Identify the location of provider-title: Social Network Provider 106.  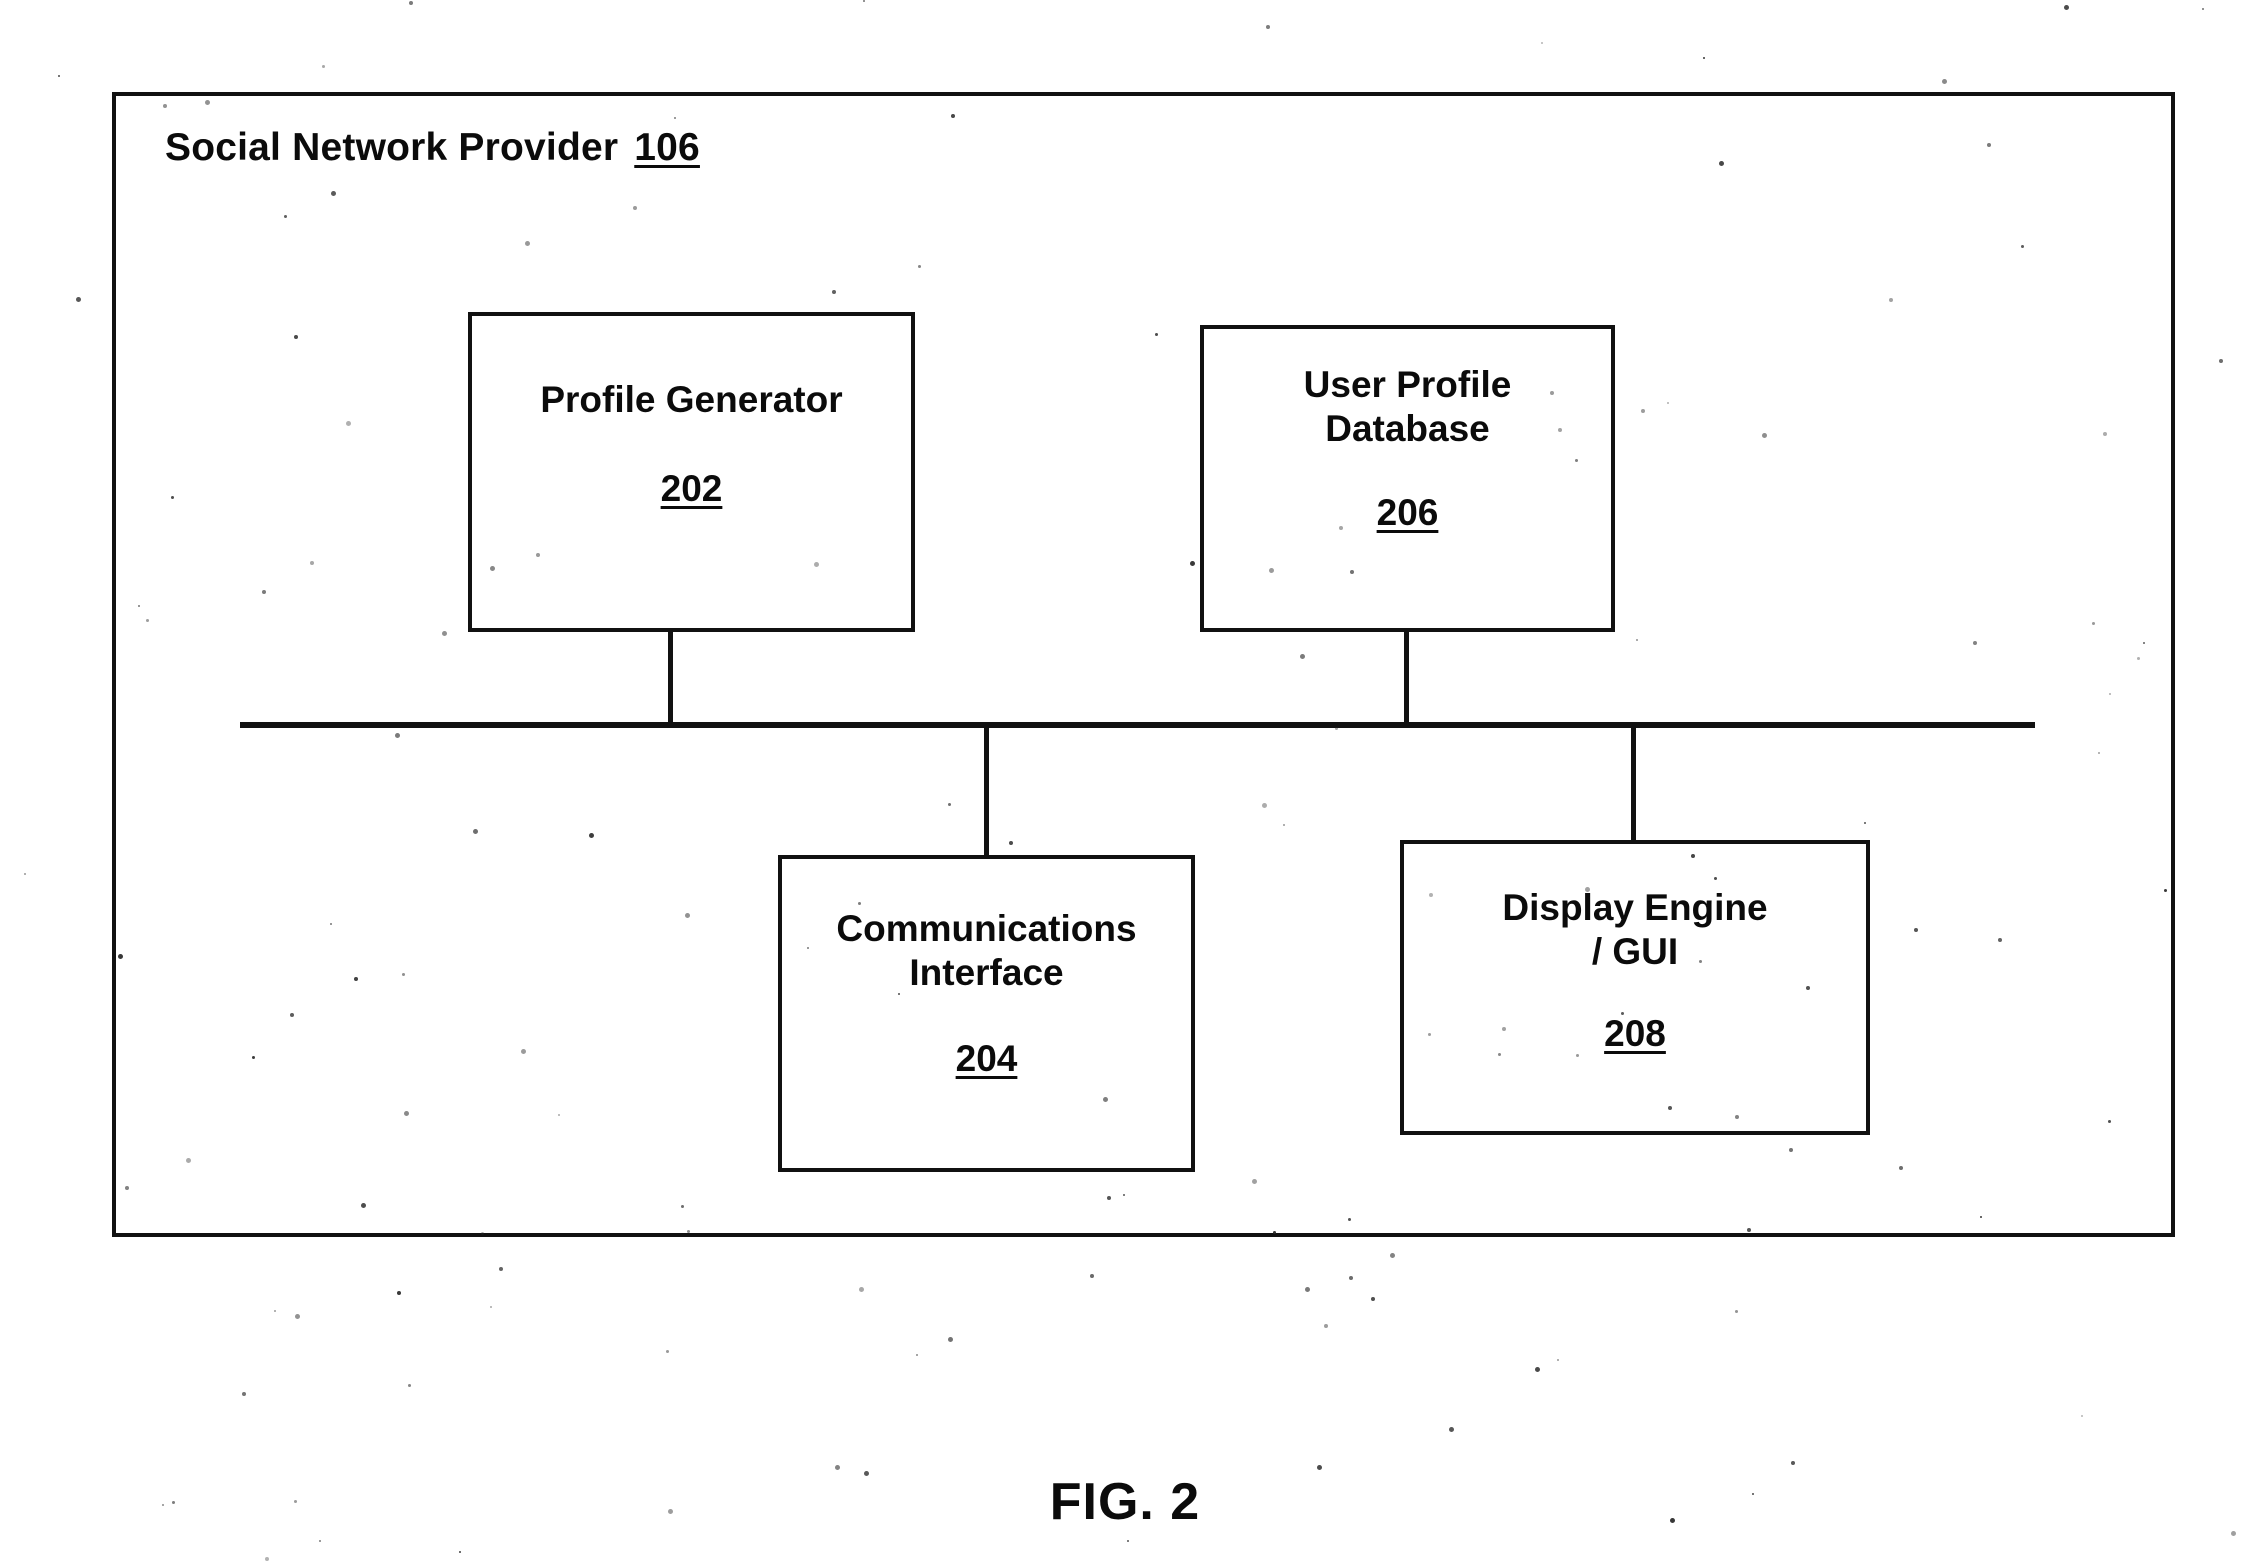
(432, 148).